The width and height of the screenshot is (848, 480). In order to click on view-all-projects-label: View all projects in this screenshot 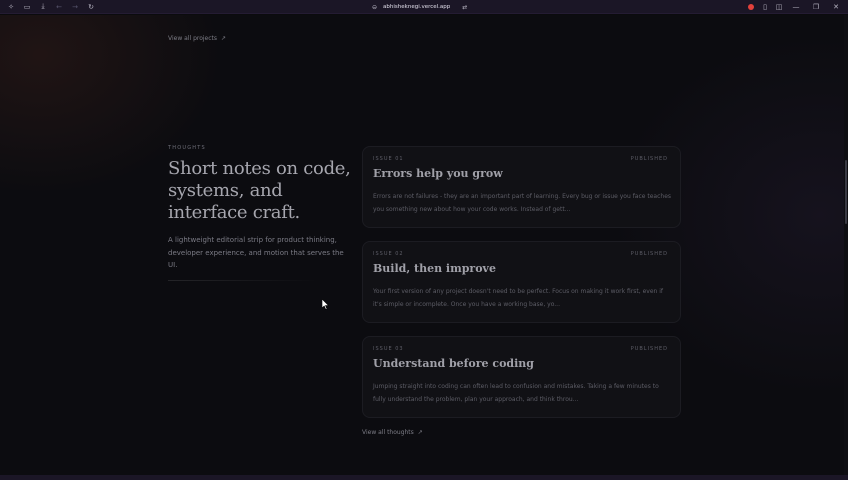, I will do `click(193, 38)`.